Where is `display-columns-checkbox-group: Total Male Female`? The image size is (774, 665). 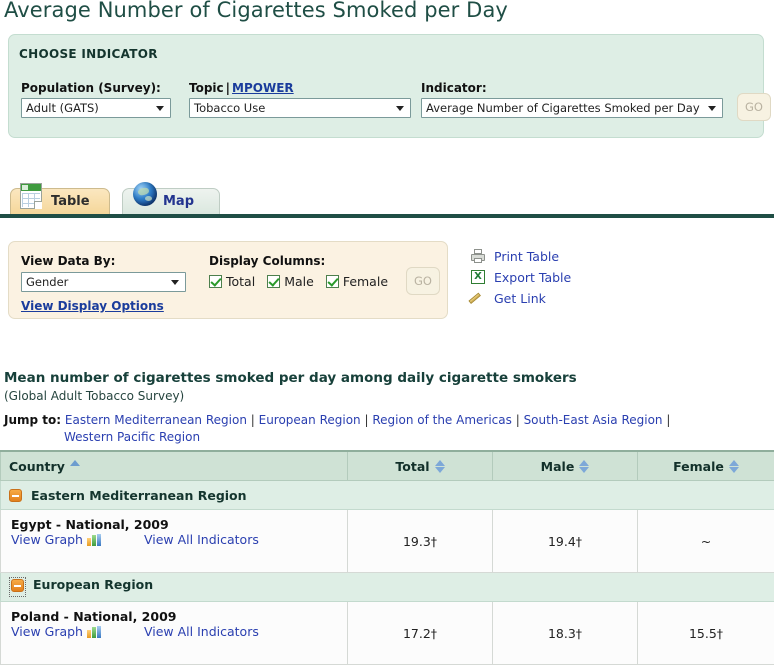
display-columns-checkbox-group: Total Male Female is located at coordinates (302, 281).